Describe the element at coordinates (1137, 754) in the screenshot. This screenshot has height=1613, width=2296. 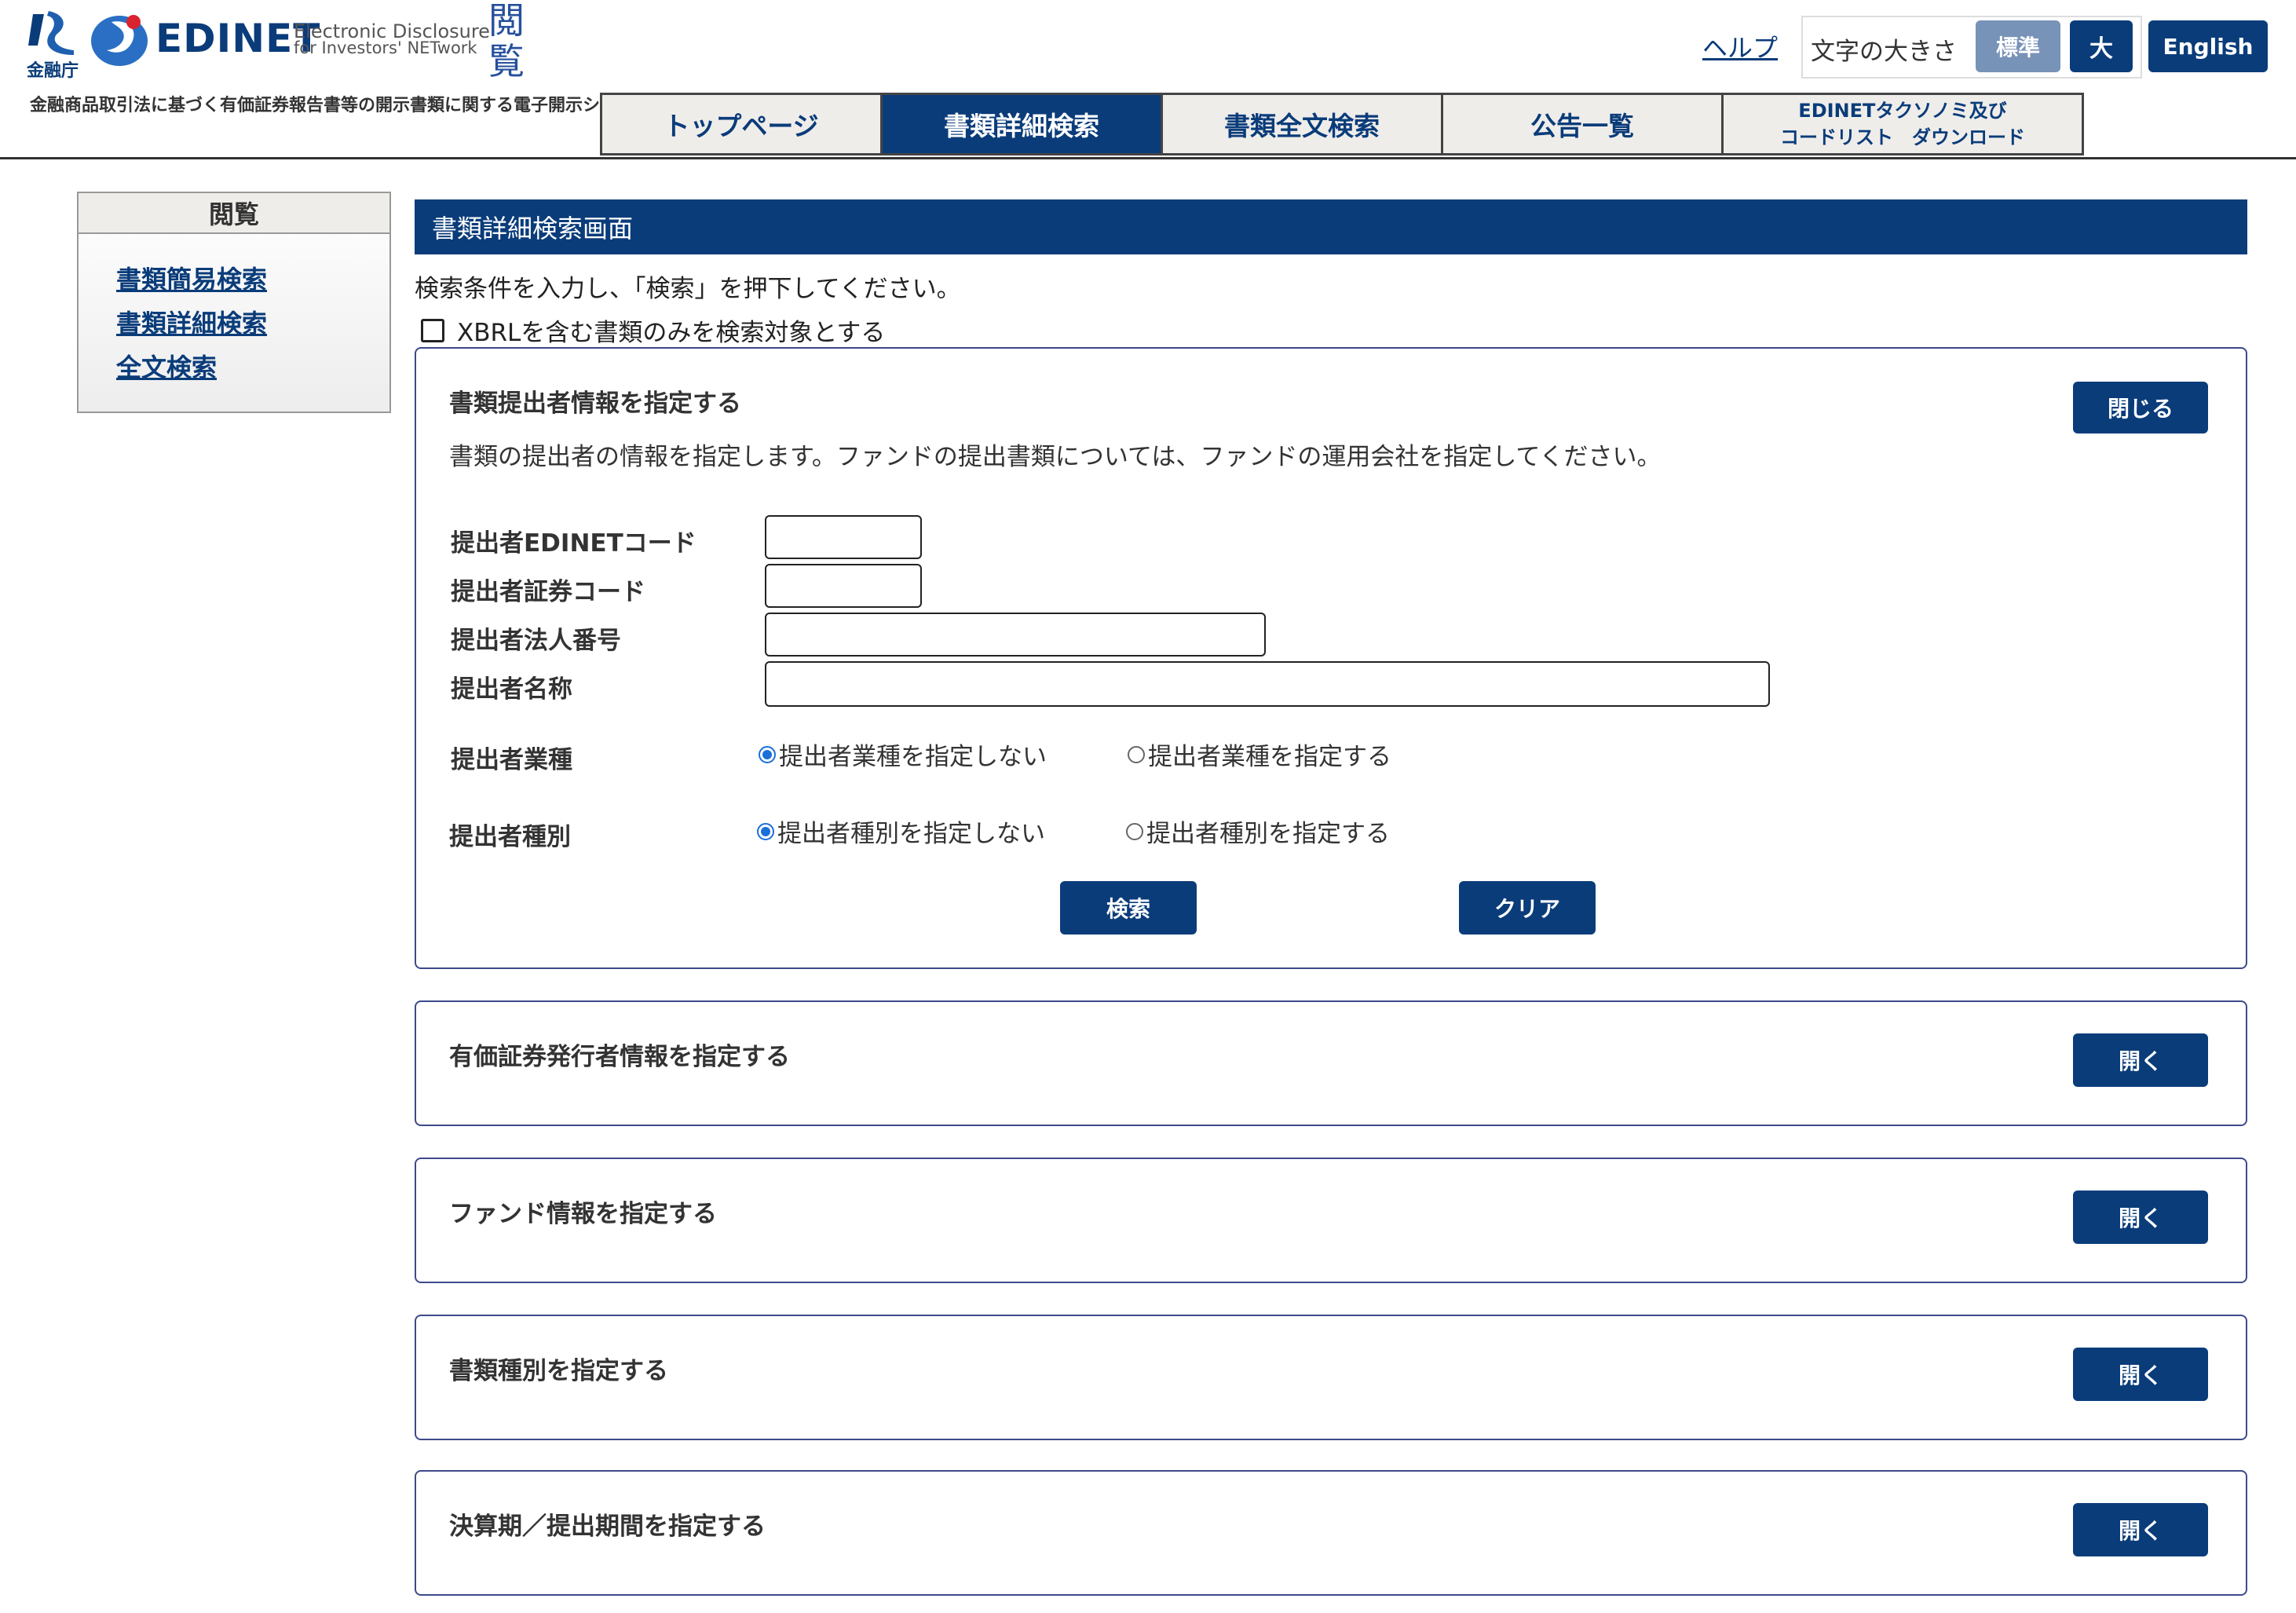
I see `industry-specify-radio` at that location.